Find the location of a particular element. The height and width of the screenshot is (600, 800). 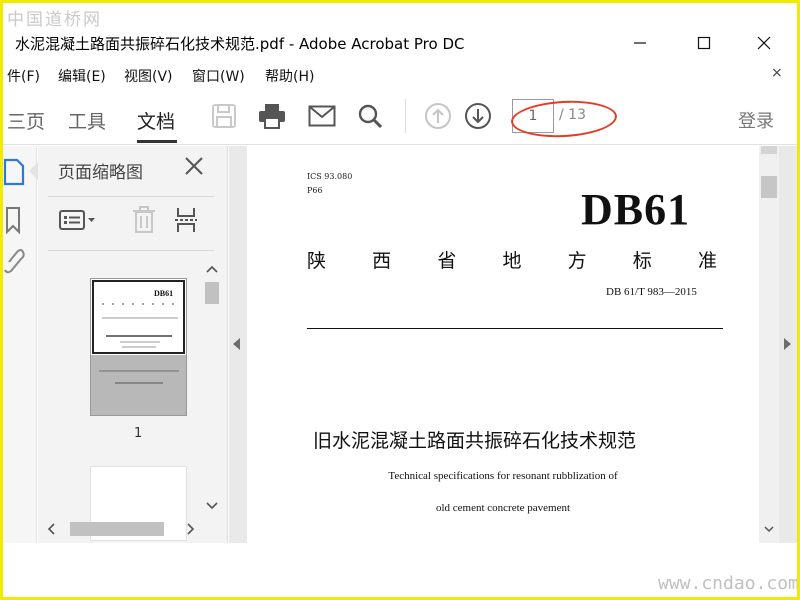

collapse-left-pane-icon is located at coordinates (236, 344).